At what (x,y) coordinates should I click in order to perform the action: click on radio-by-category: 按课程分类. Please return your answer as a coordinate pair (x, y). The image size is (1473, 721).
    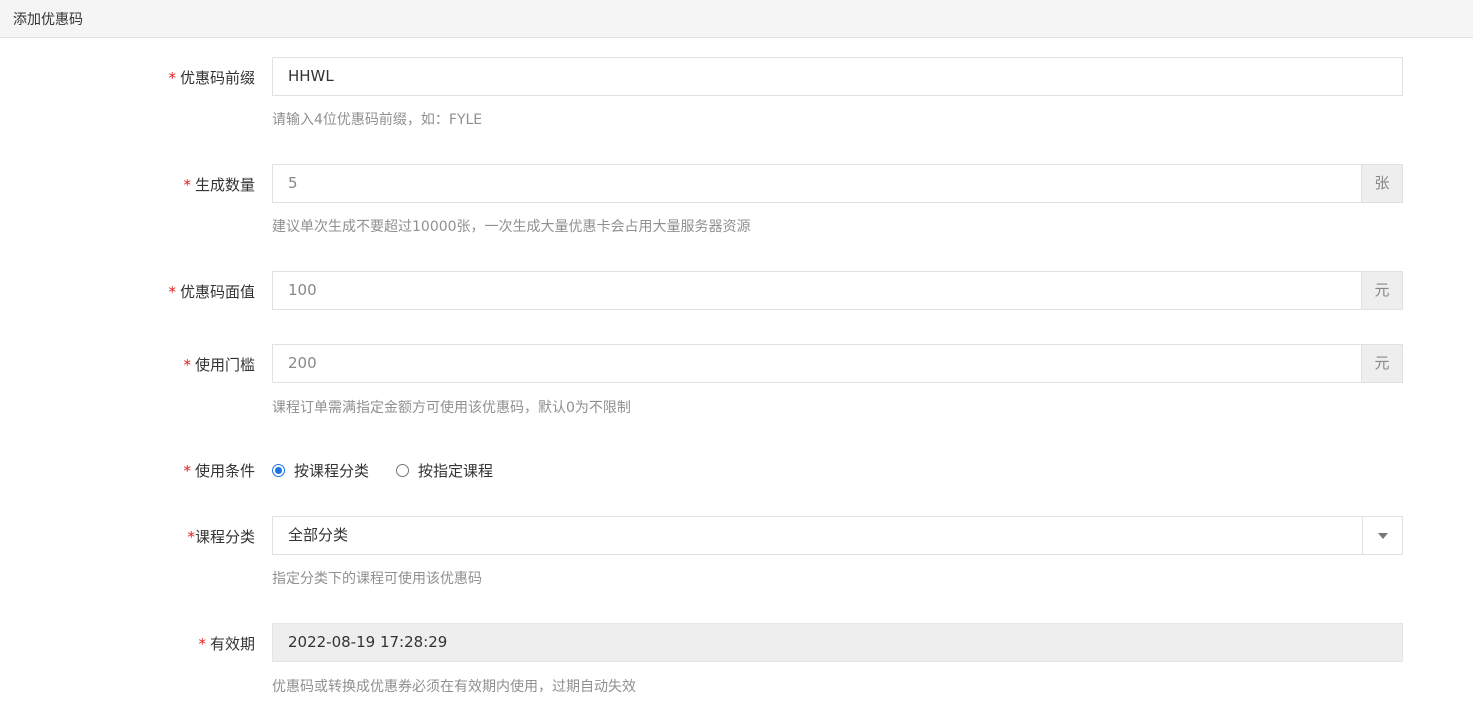
    Looking at the image, I should click on (320, 470).